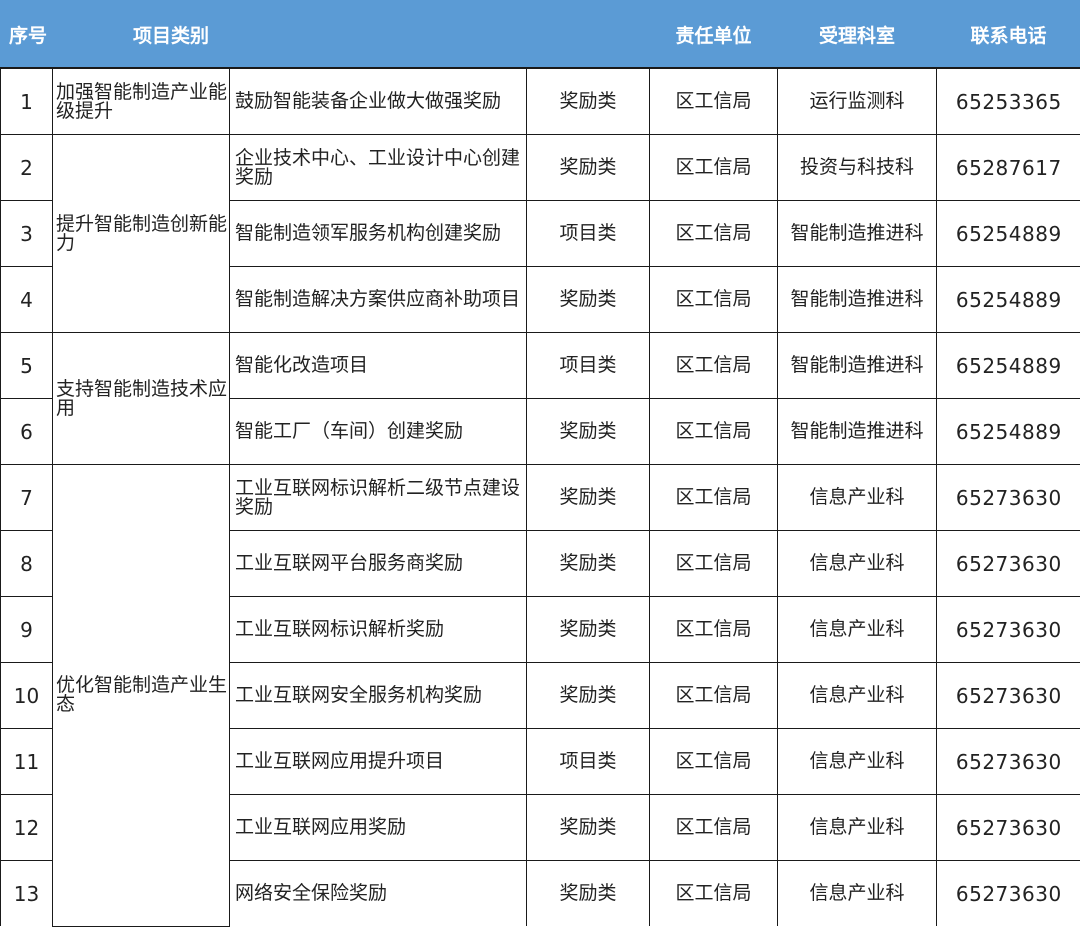 The height and width of the screenshot is (936, 1080). Describe the element at coordinates (26, 34) in the screenshot. I see `header-no: 序号` at that location.